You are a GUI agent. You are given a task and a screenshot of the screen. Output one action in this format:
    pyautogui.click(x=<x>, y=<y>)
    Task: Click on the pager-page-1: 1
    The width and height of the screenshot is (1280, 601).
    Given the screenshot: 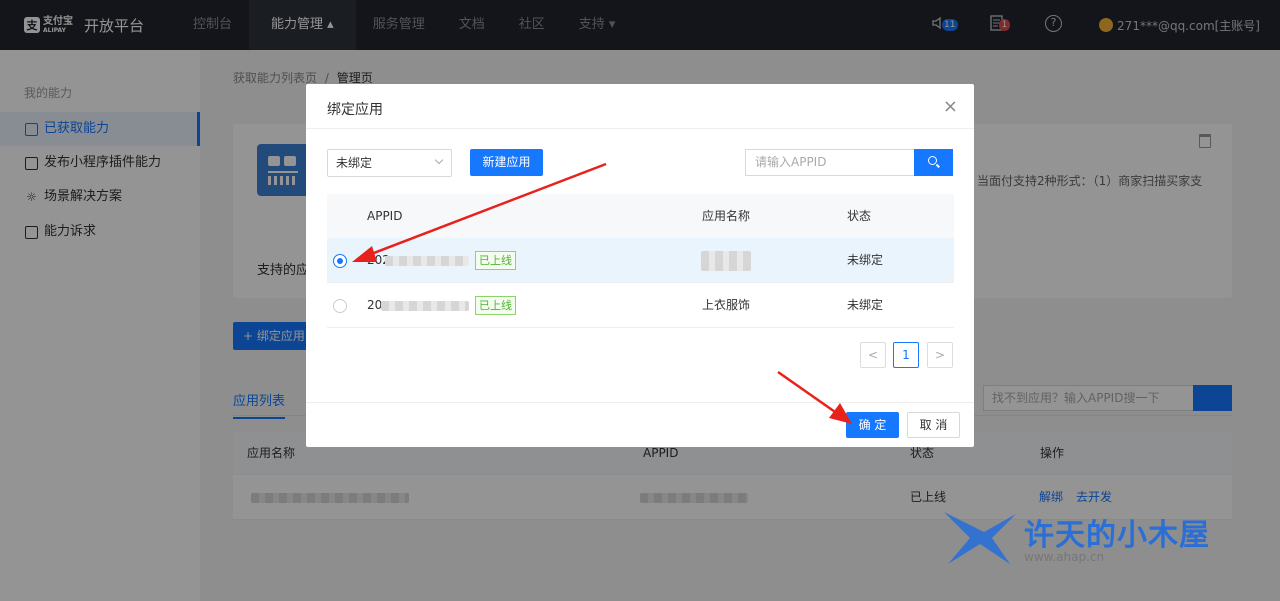 What is the action you would take?
    pyautogui.click(x=906, y=355)
    